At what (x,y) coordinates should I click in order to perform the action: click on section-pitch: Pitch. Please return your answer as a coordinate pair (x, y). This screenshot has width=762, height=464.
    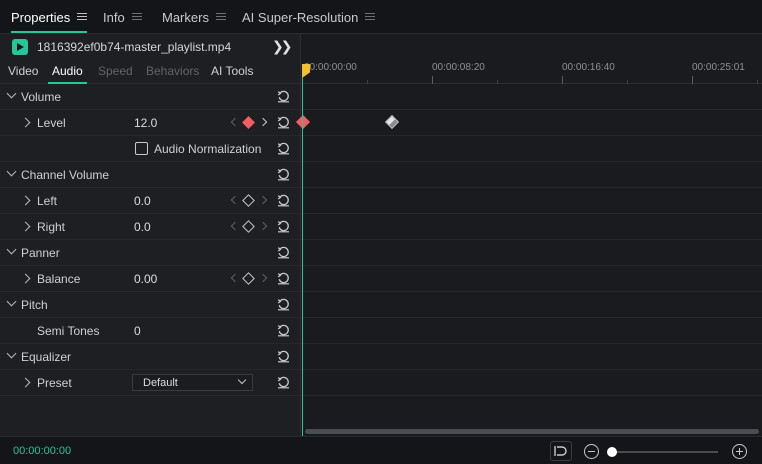
    Looking at the image, I should click on (150, 305).